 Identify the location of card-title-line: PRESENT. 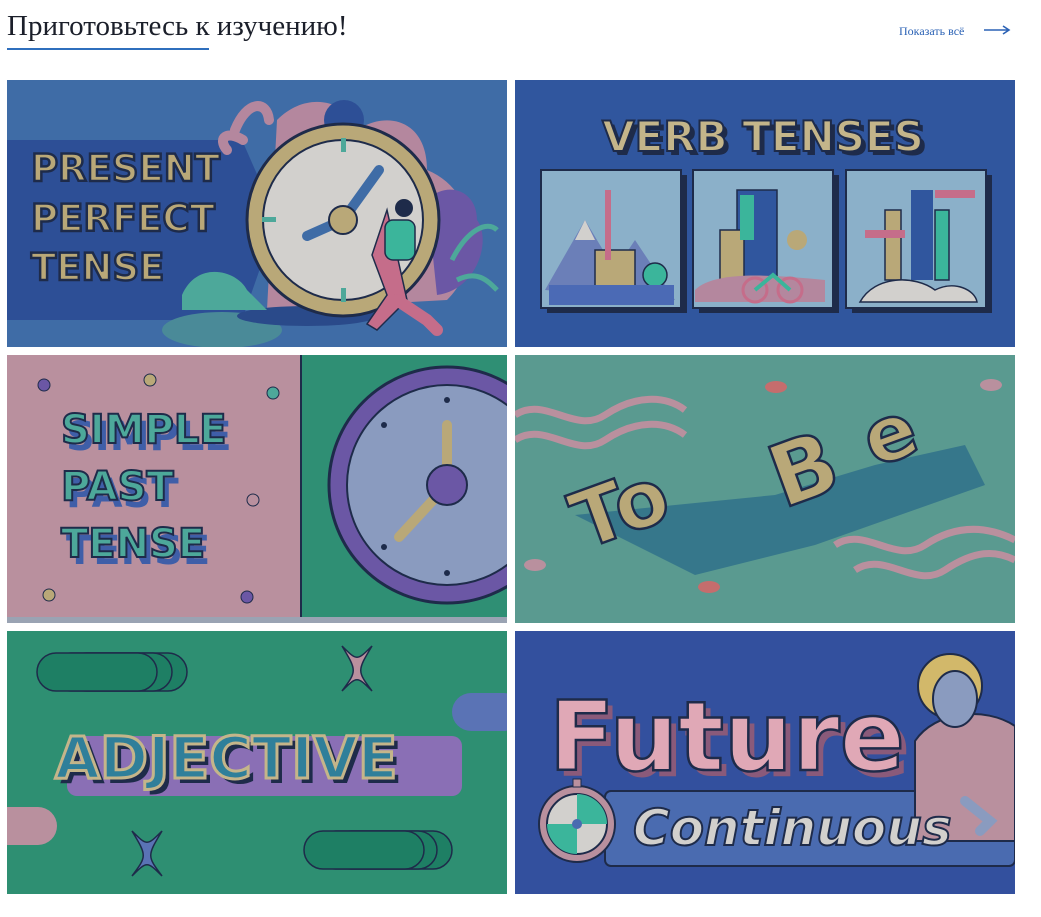
(126, 168).